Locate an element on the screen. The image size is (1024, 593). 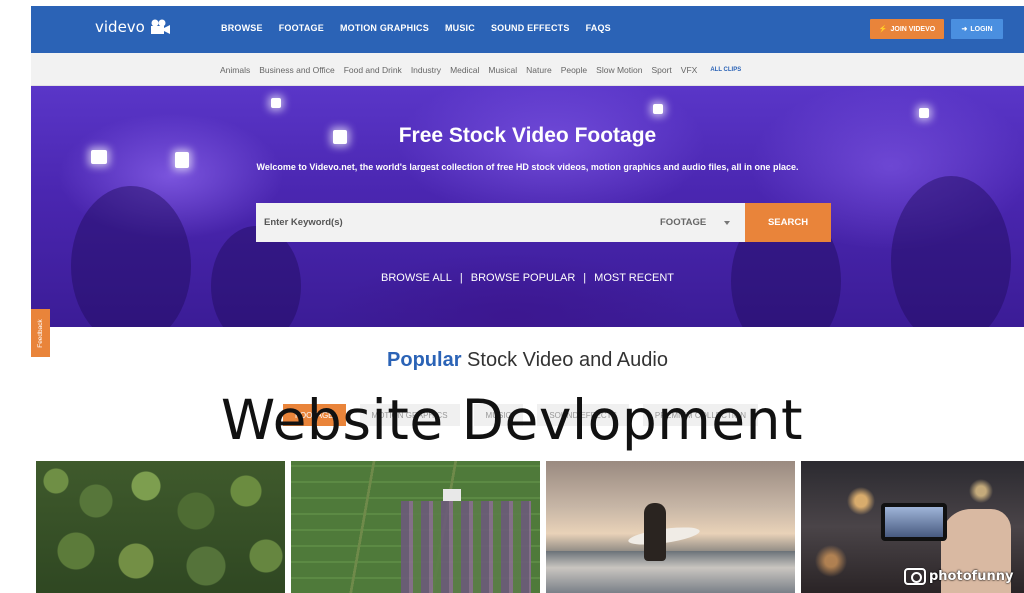
sea-waves is located at coordinates (670, 572).